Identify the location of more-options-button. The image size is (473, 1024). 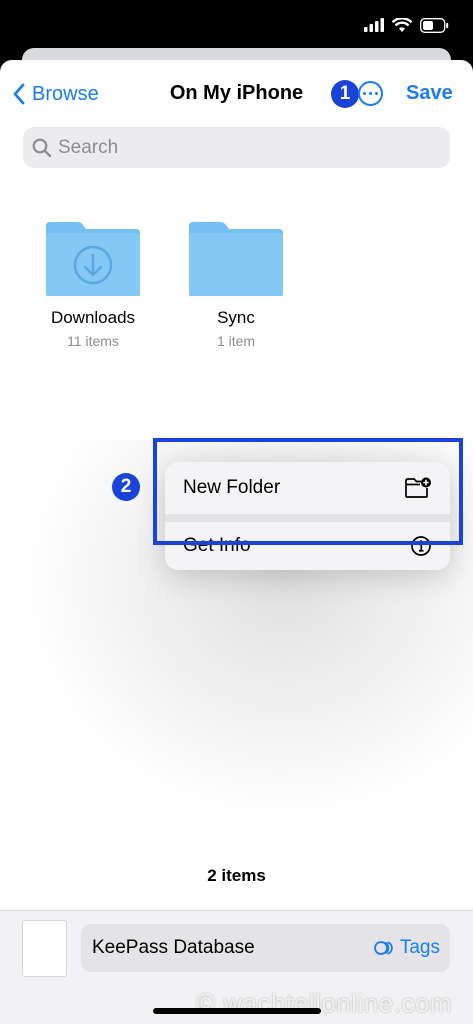
(370, 93).